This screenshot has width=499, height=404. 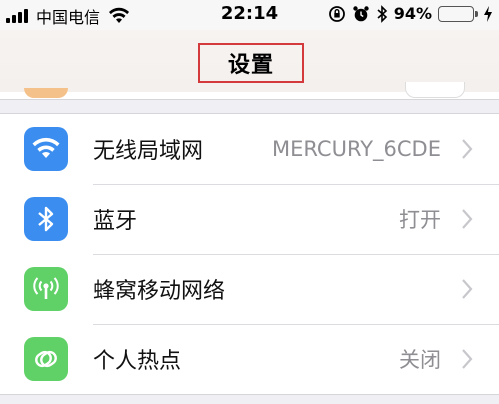 What do you see at coordinates (115, 221) in the screenshot?
I see `settings-row-label: 蓝牙` at bounding box center [115, 221].